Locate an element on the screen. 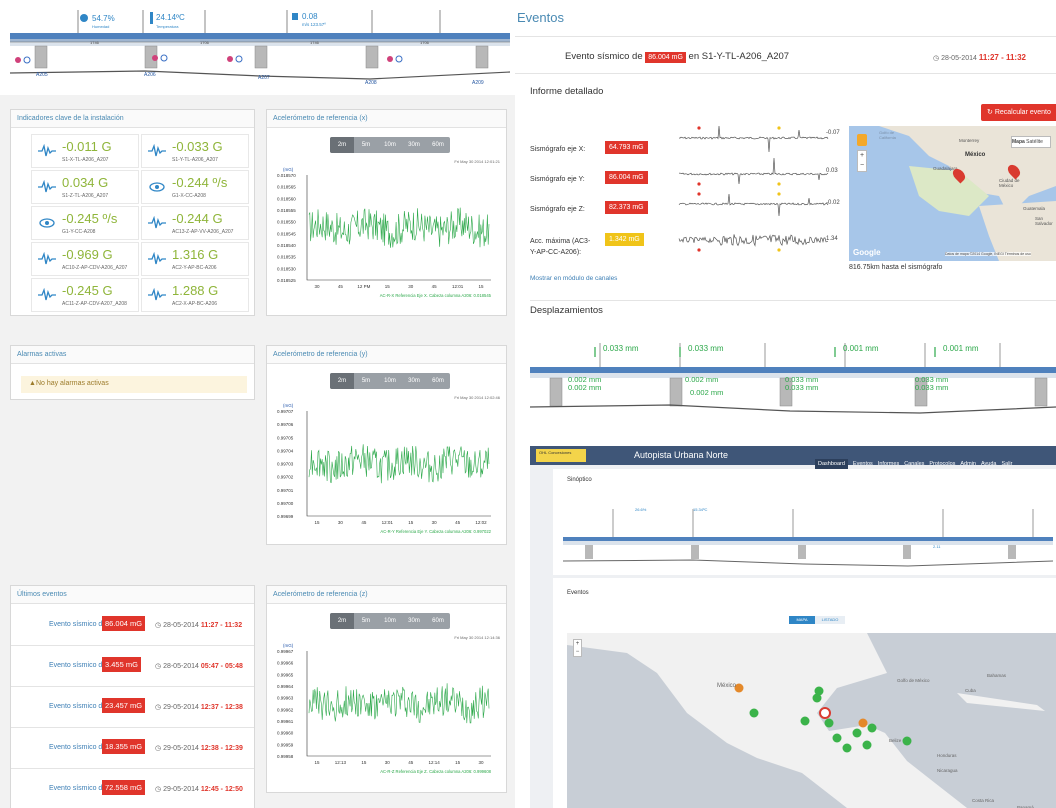 The width and height of the screenshot is (1056, 808). mini-wind: 2.11 is located at coordinates (937, 546).